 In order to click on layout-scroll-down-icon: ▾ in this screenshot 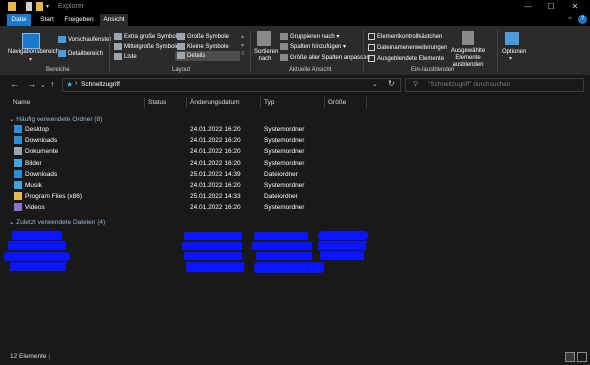, I will do `click(242, 45)`.